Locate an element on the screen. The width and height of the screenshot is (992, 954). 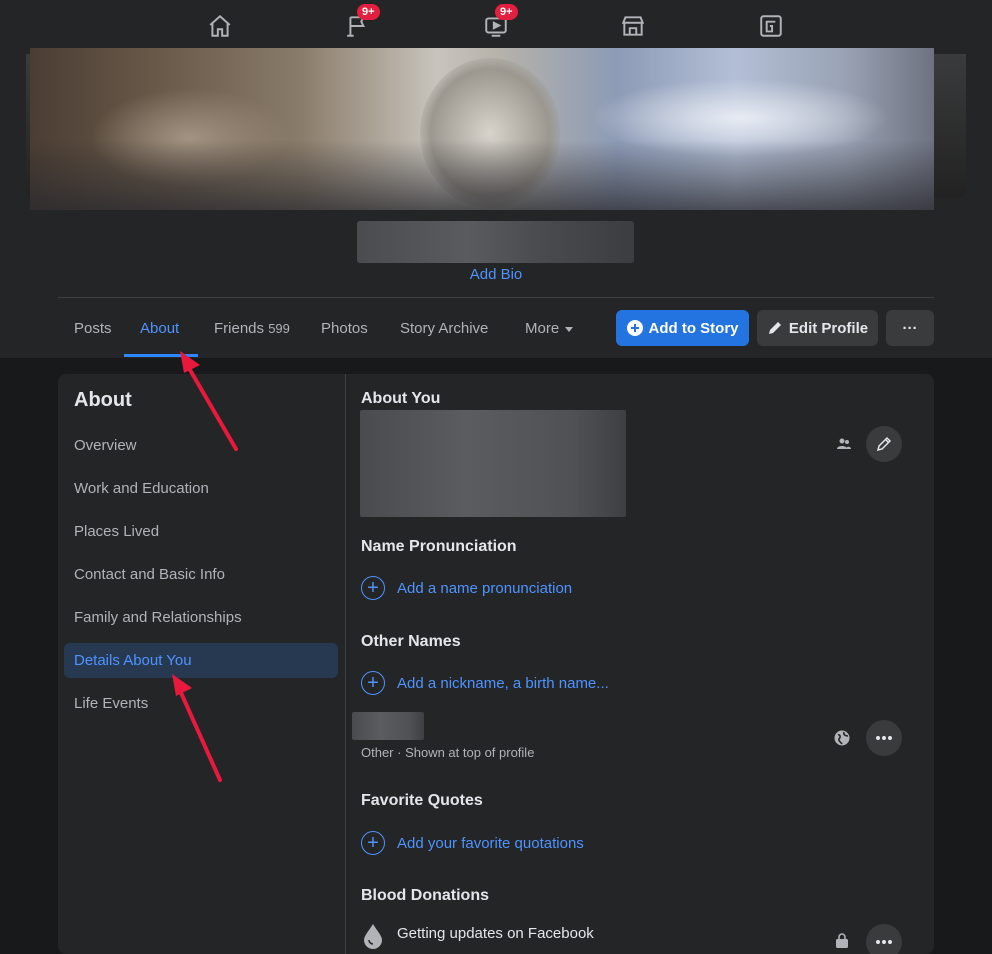
blood-drop-icon is located at coordinates (373, 936).